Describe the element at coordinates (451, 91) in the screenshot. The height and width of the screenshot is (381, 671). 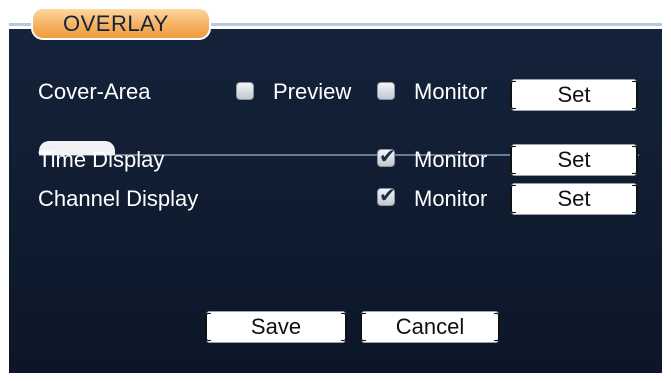
I see `cover-area-monitor-label: Monitor` at that location.